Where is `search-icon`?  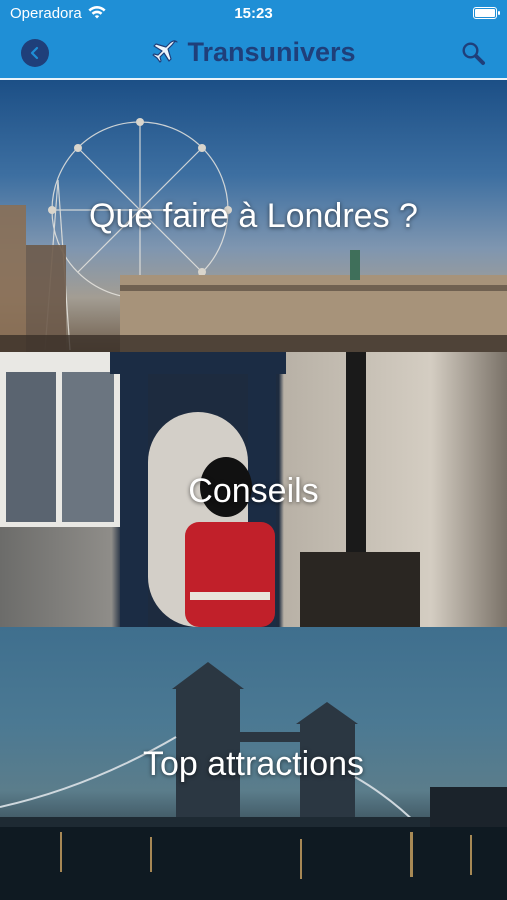
search-icon is located at coordinates (473, 53).